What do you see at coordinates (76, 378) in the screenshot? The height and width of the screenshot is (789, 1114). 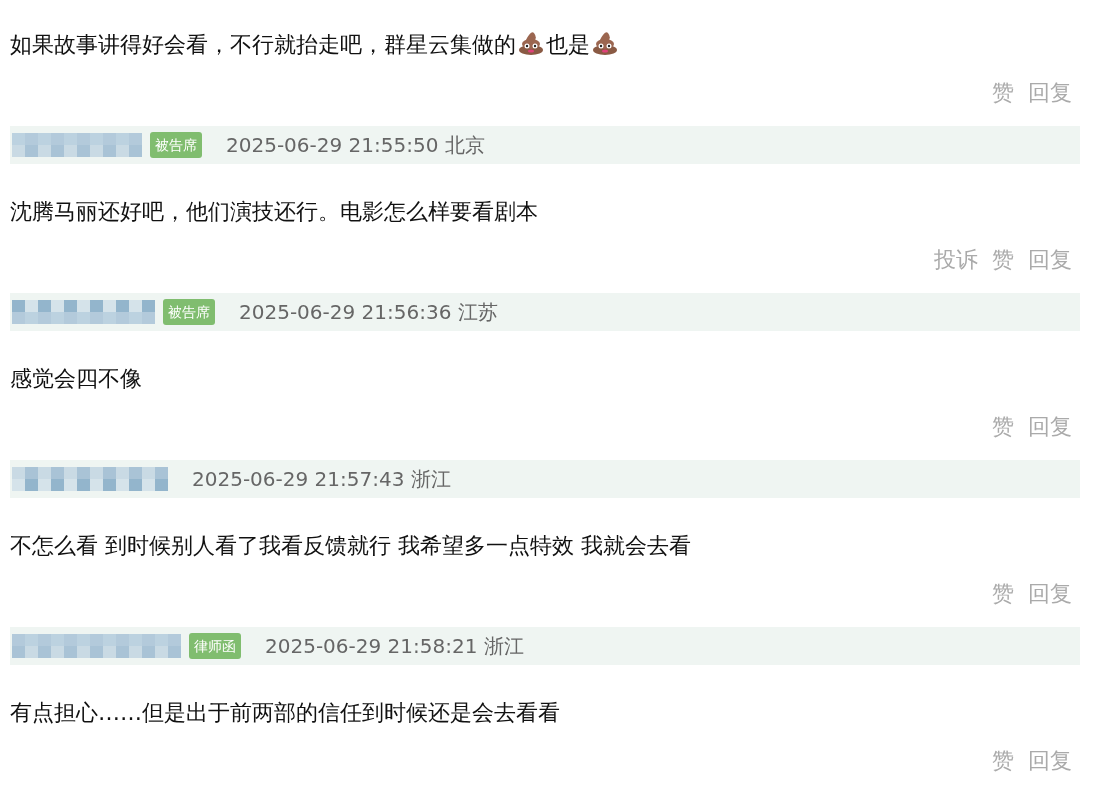 I see `comment-text: 感觉会四不像` at bounding box center [76, 378].